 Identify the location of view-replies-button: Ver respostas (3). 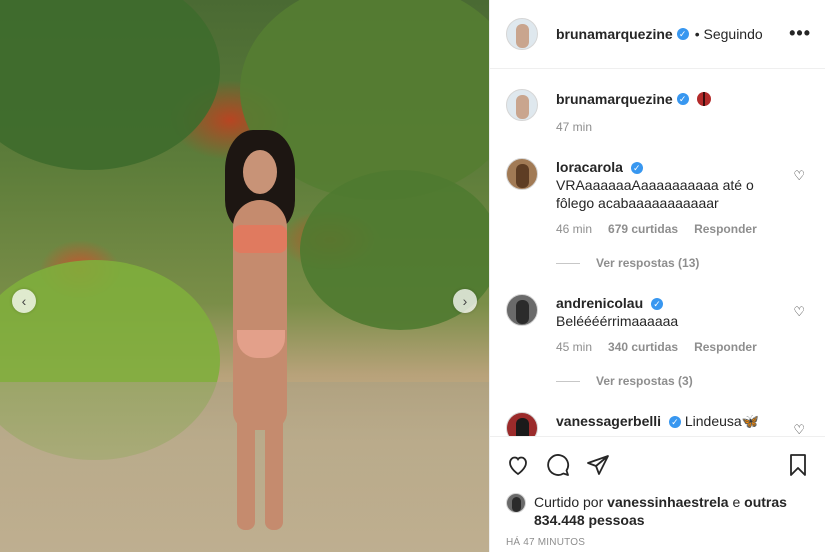
(672, 381).